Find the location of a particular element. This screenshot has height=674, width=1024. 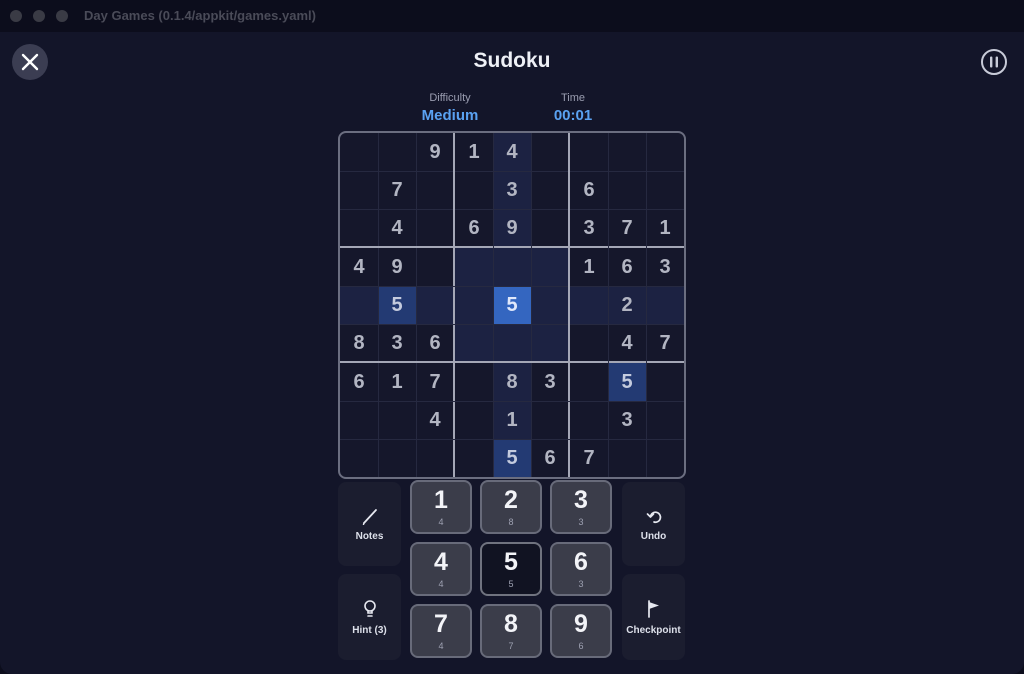

checkpoint-button: Checkpoint is located at coordinates (653, 617).